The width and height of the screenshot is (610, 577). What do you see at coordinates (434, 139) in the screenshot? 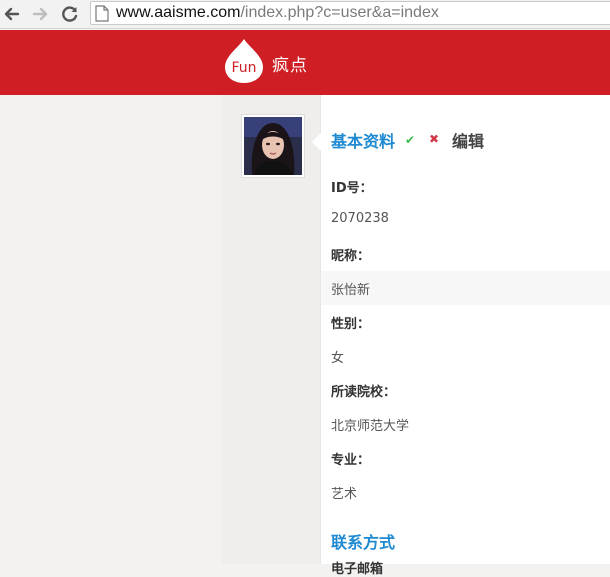
I see `close-icon: ✖` at bounding box center [434, 139].